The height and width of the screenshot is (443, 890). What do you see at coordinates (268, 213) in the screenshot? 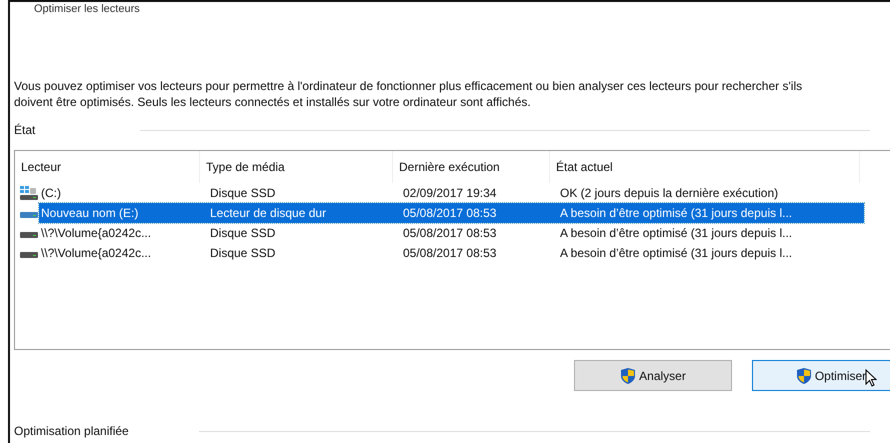
I see `table-cell-text: Lecteur de disque dur` at bounding box center [268, 213].